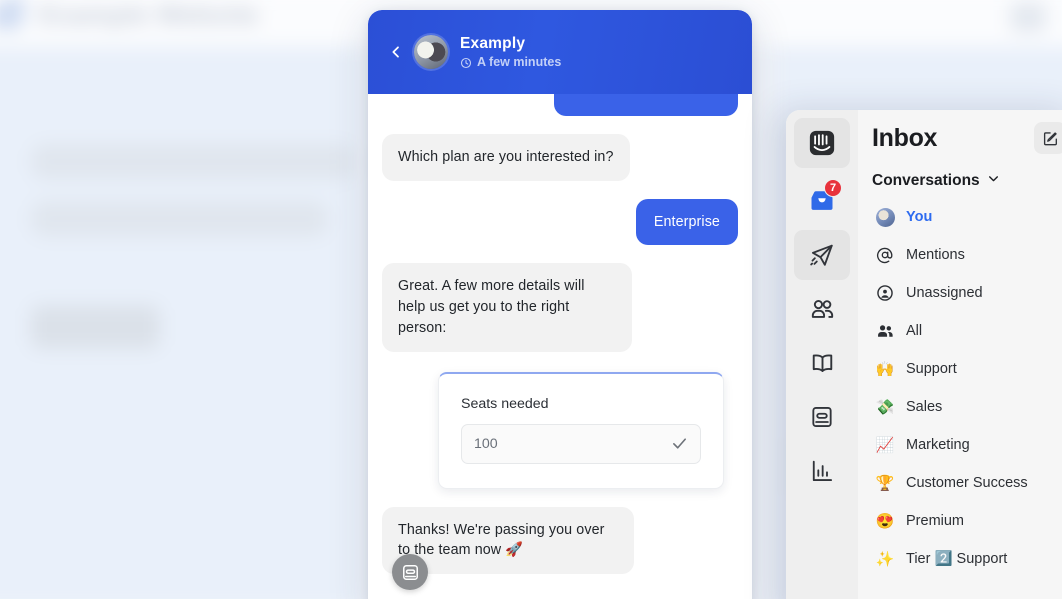 The width and height of the screenshot is (1062, 599). Describe the element at coordinates (924, 406) in the screenshot. I see `sidebar-item-label: Sales` at that location.